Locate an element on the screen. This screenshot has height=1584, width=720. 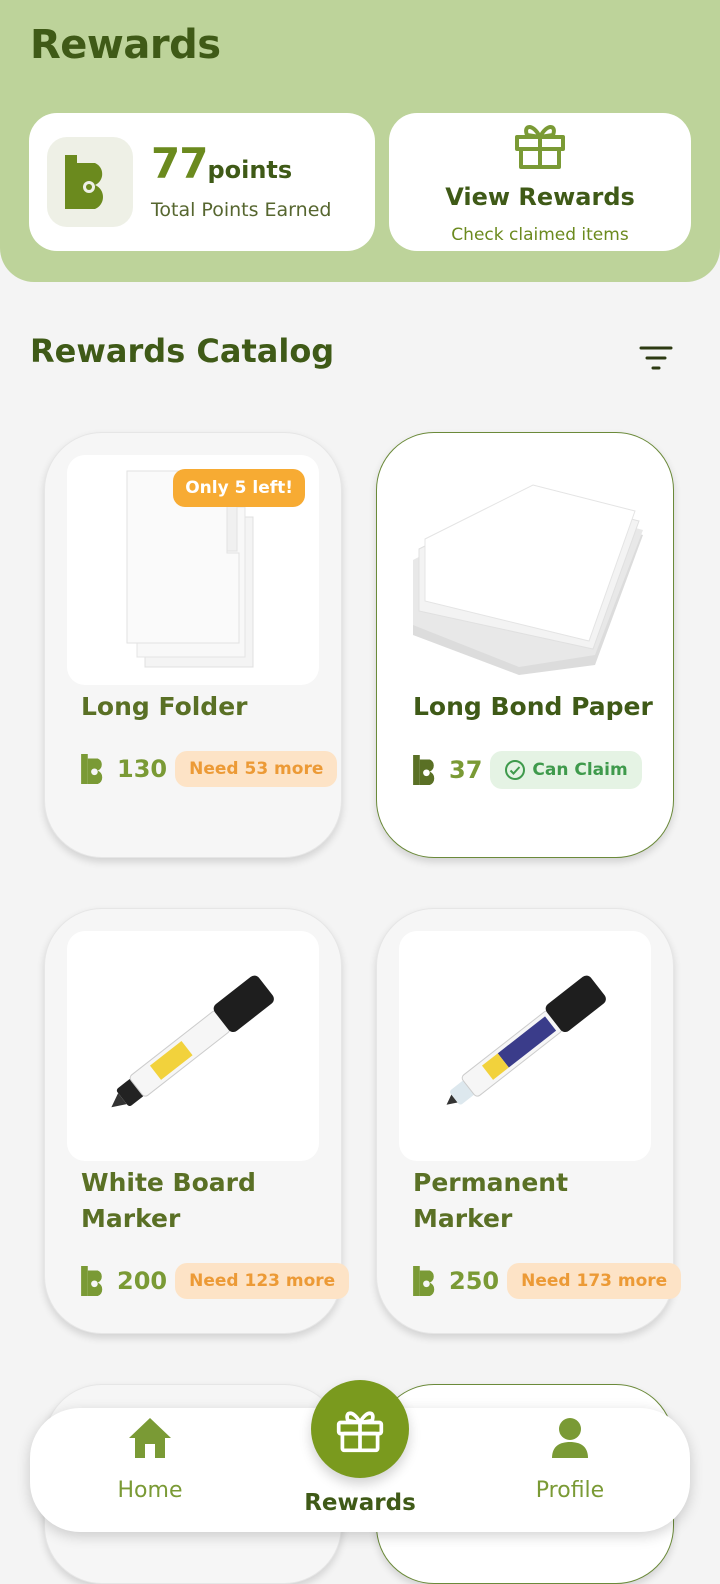
price-row: 130 Need 53 more is located at coordinates (209, 769).